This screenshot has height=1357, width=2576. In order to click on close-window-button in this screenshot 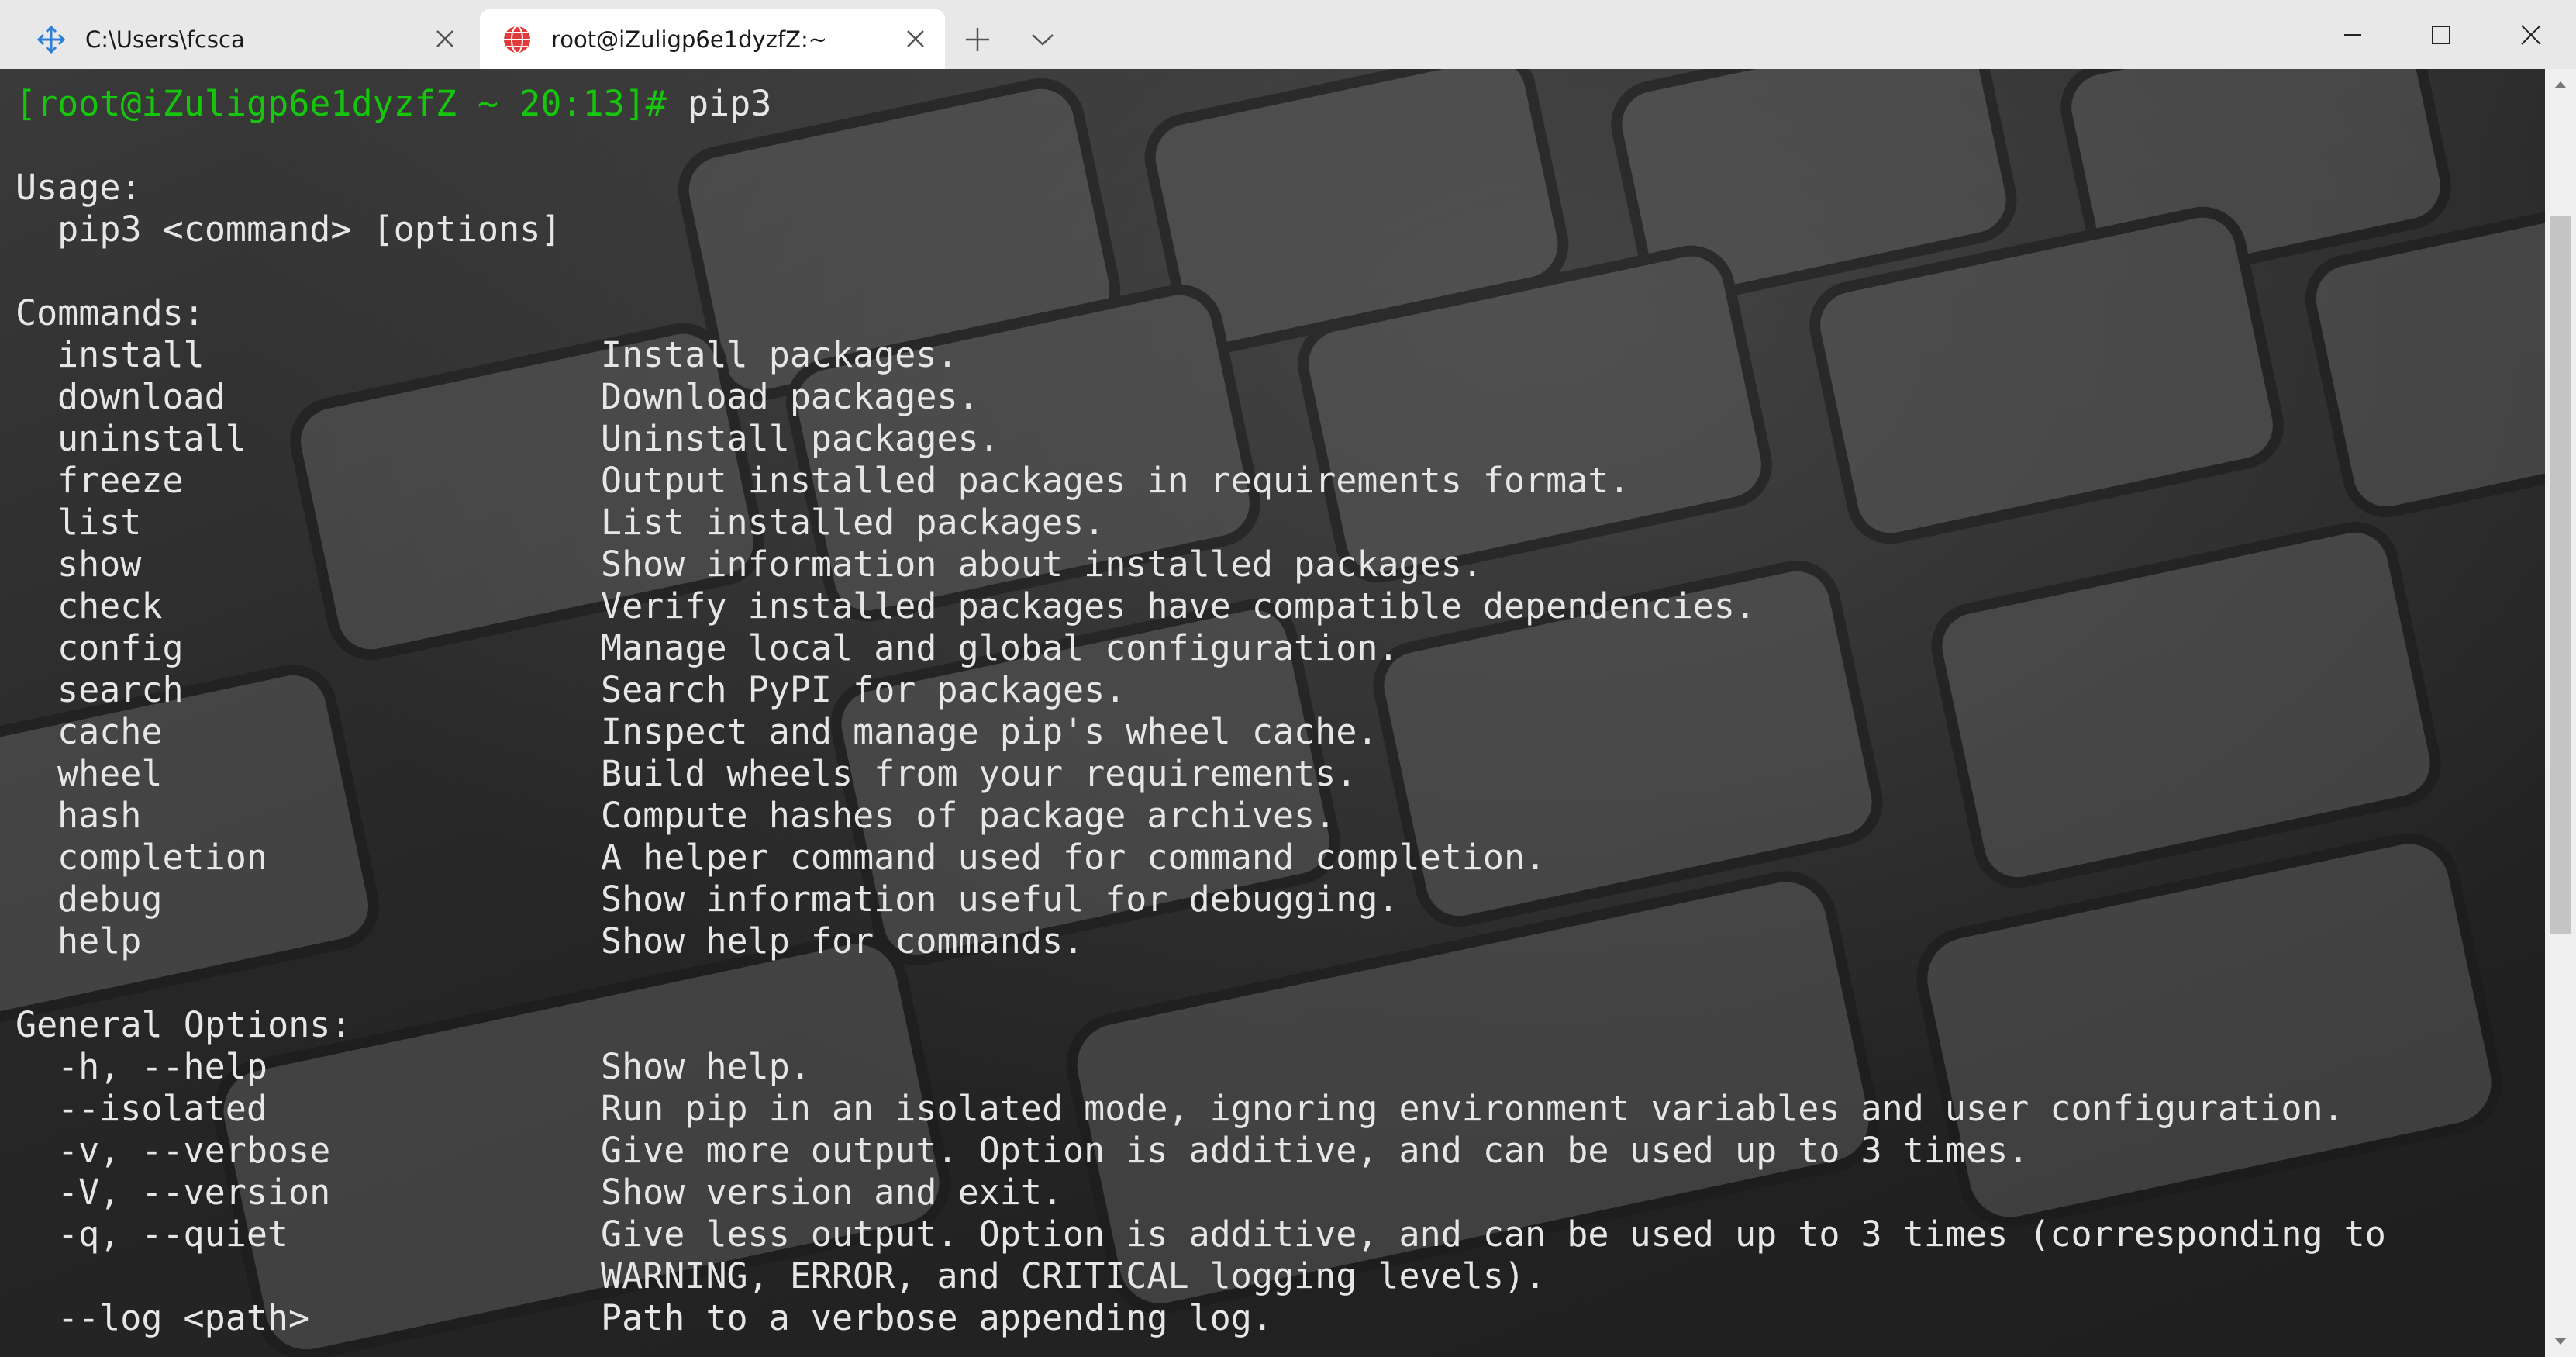, I will do `click(2530, 35)`.